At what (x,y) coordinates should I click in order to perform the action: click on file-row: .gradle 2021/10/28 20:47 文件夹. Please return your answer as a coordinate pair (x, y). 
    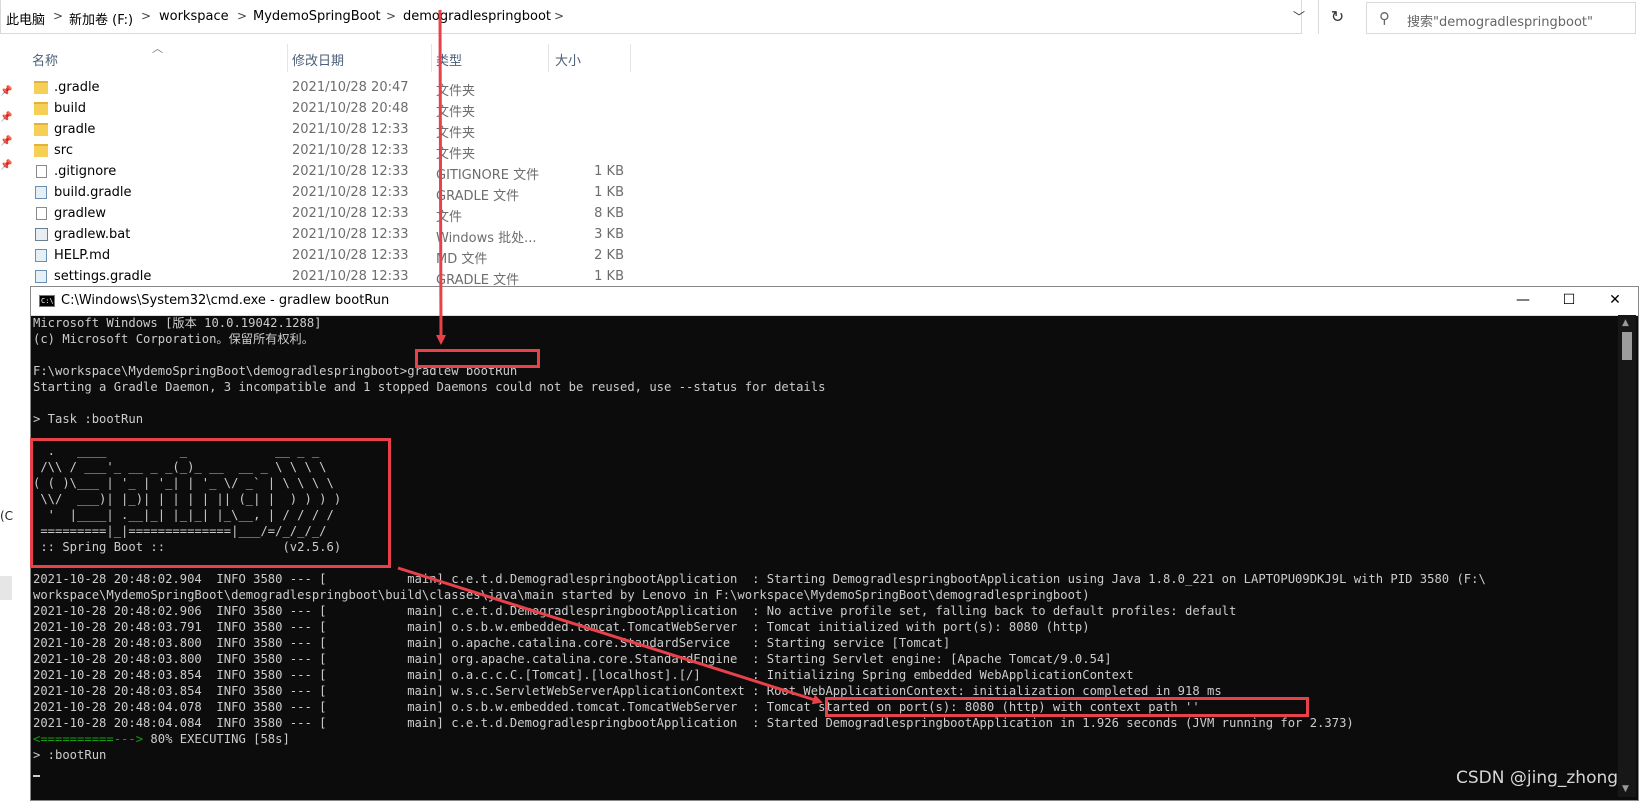
    Looking at the image, I should click on (330, 88).